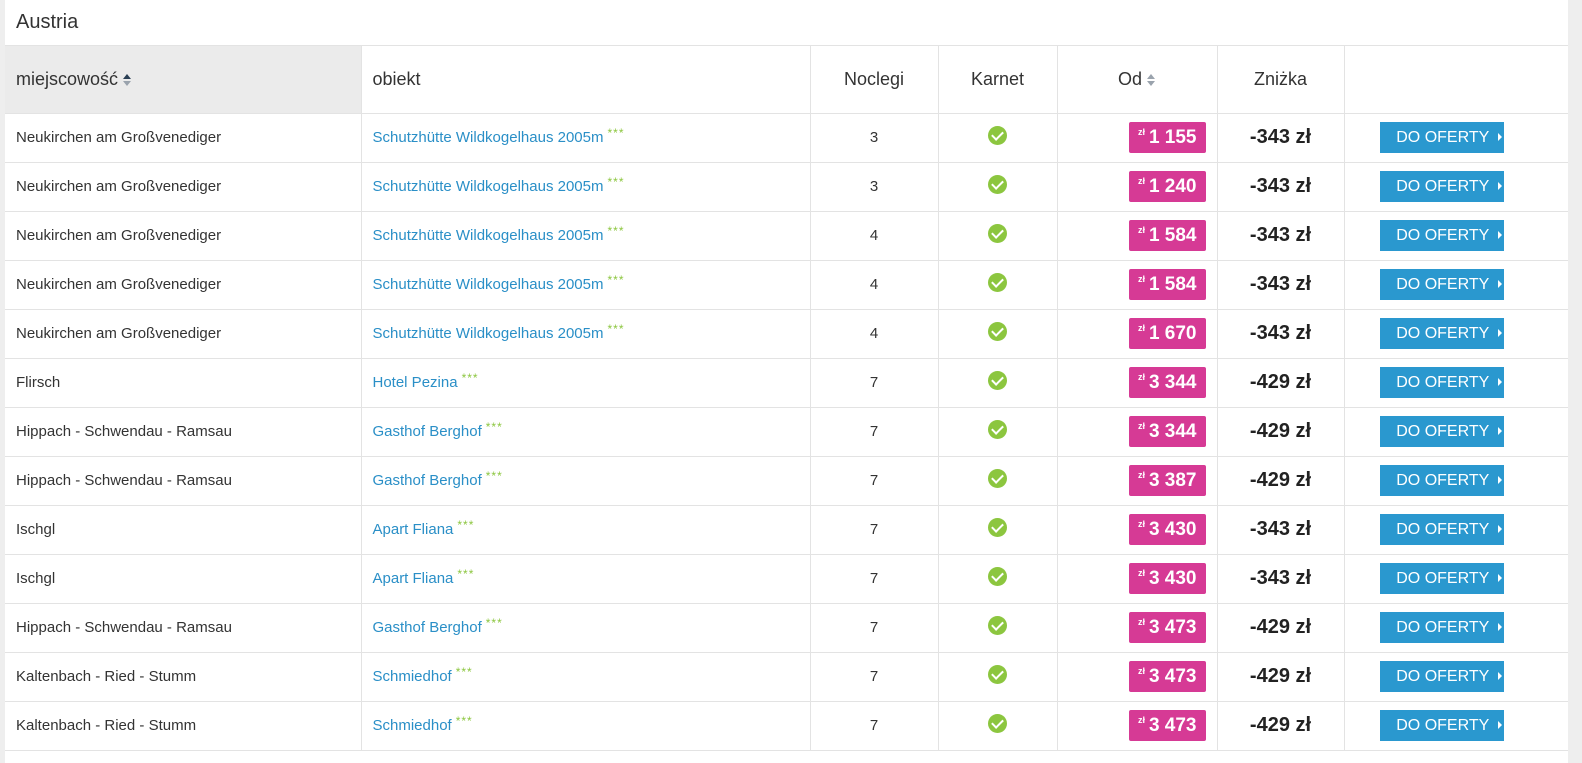  I want to click on price-badge: zł 3 344, so click(1167, 382).